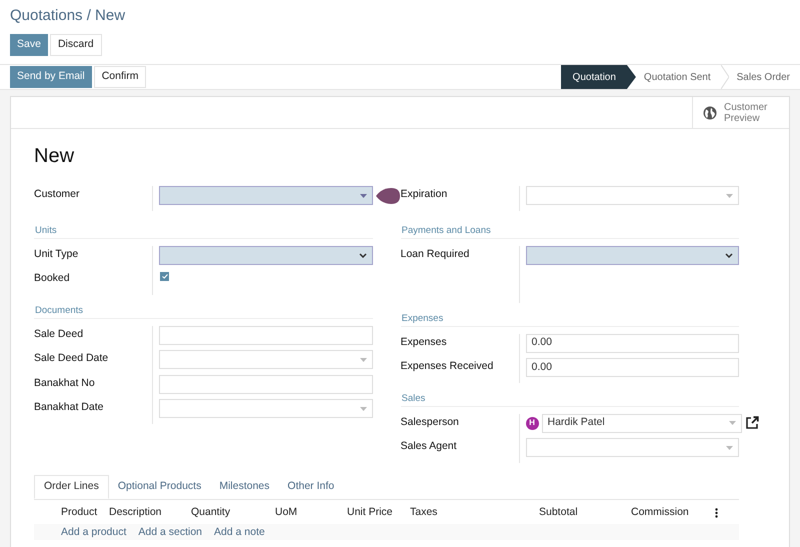 The height and width of the screenshot is (547, 800). What do you see at coordinates (72, 358) in the screenshot?
I see `field-label: Sale Deed Date` at bounding box center [72, 358].